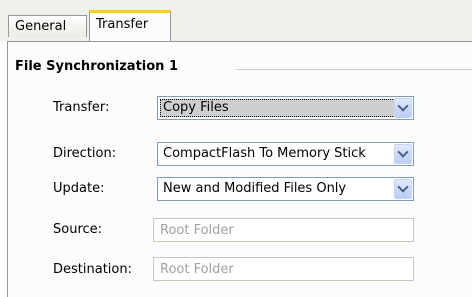  Describe the element at coordinates (130, 26) in the screenshot. I see `tab-transfer: Transfer` at that location.